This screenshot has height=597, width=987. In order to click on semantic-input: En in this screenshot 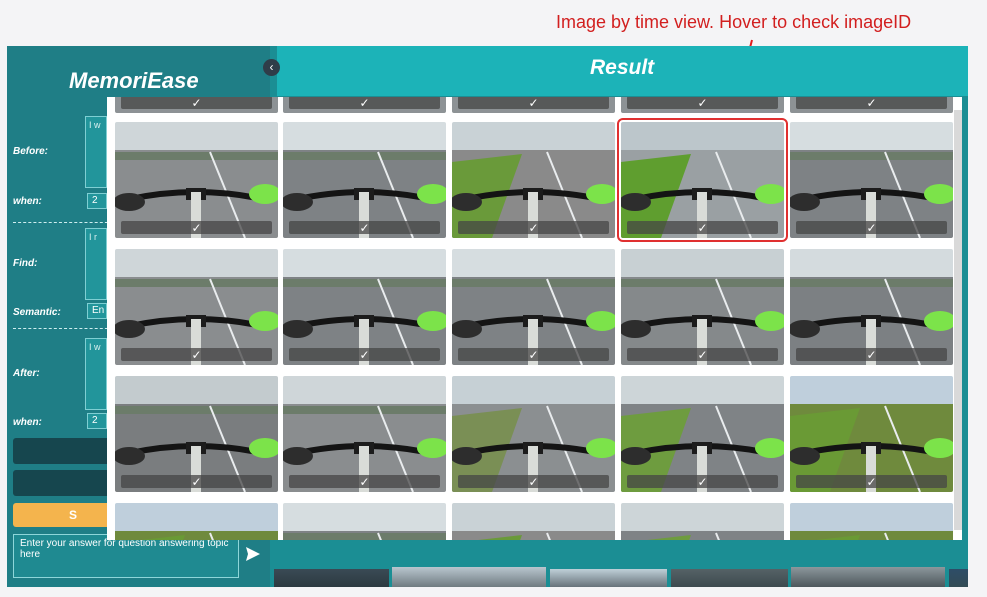, I will do `click(97, 311)`.